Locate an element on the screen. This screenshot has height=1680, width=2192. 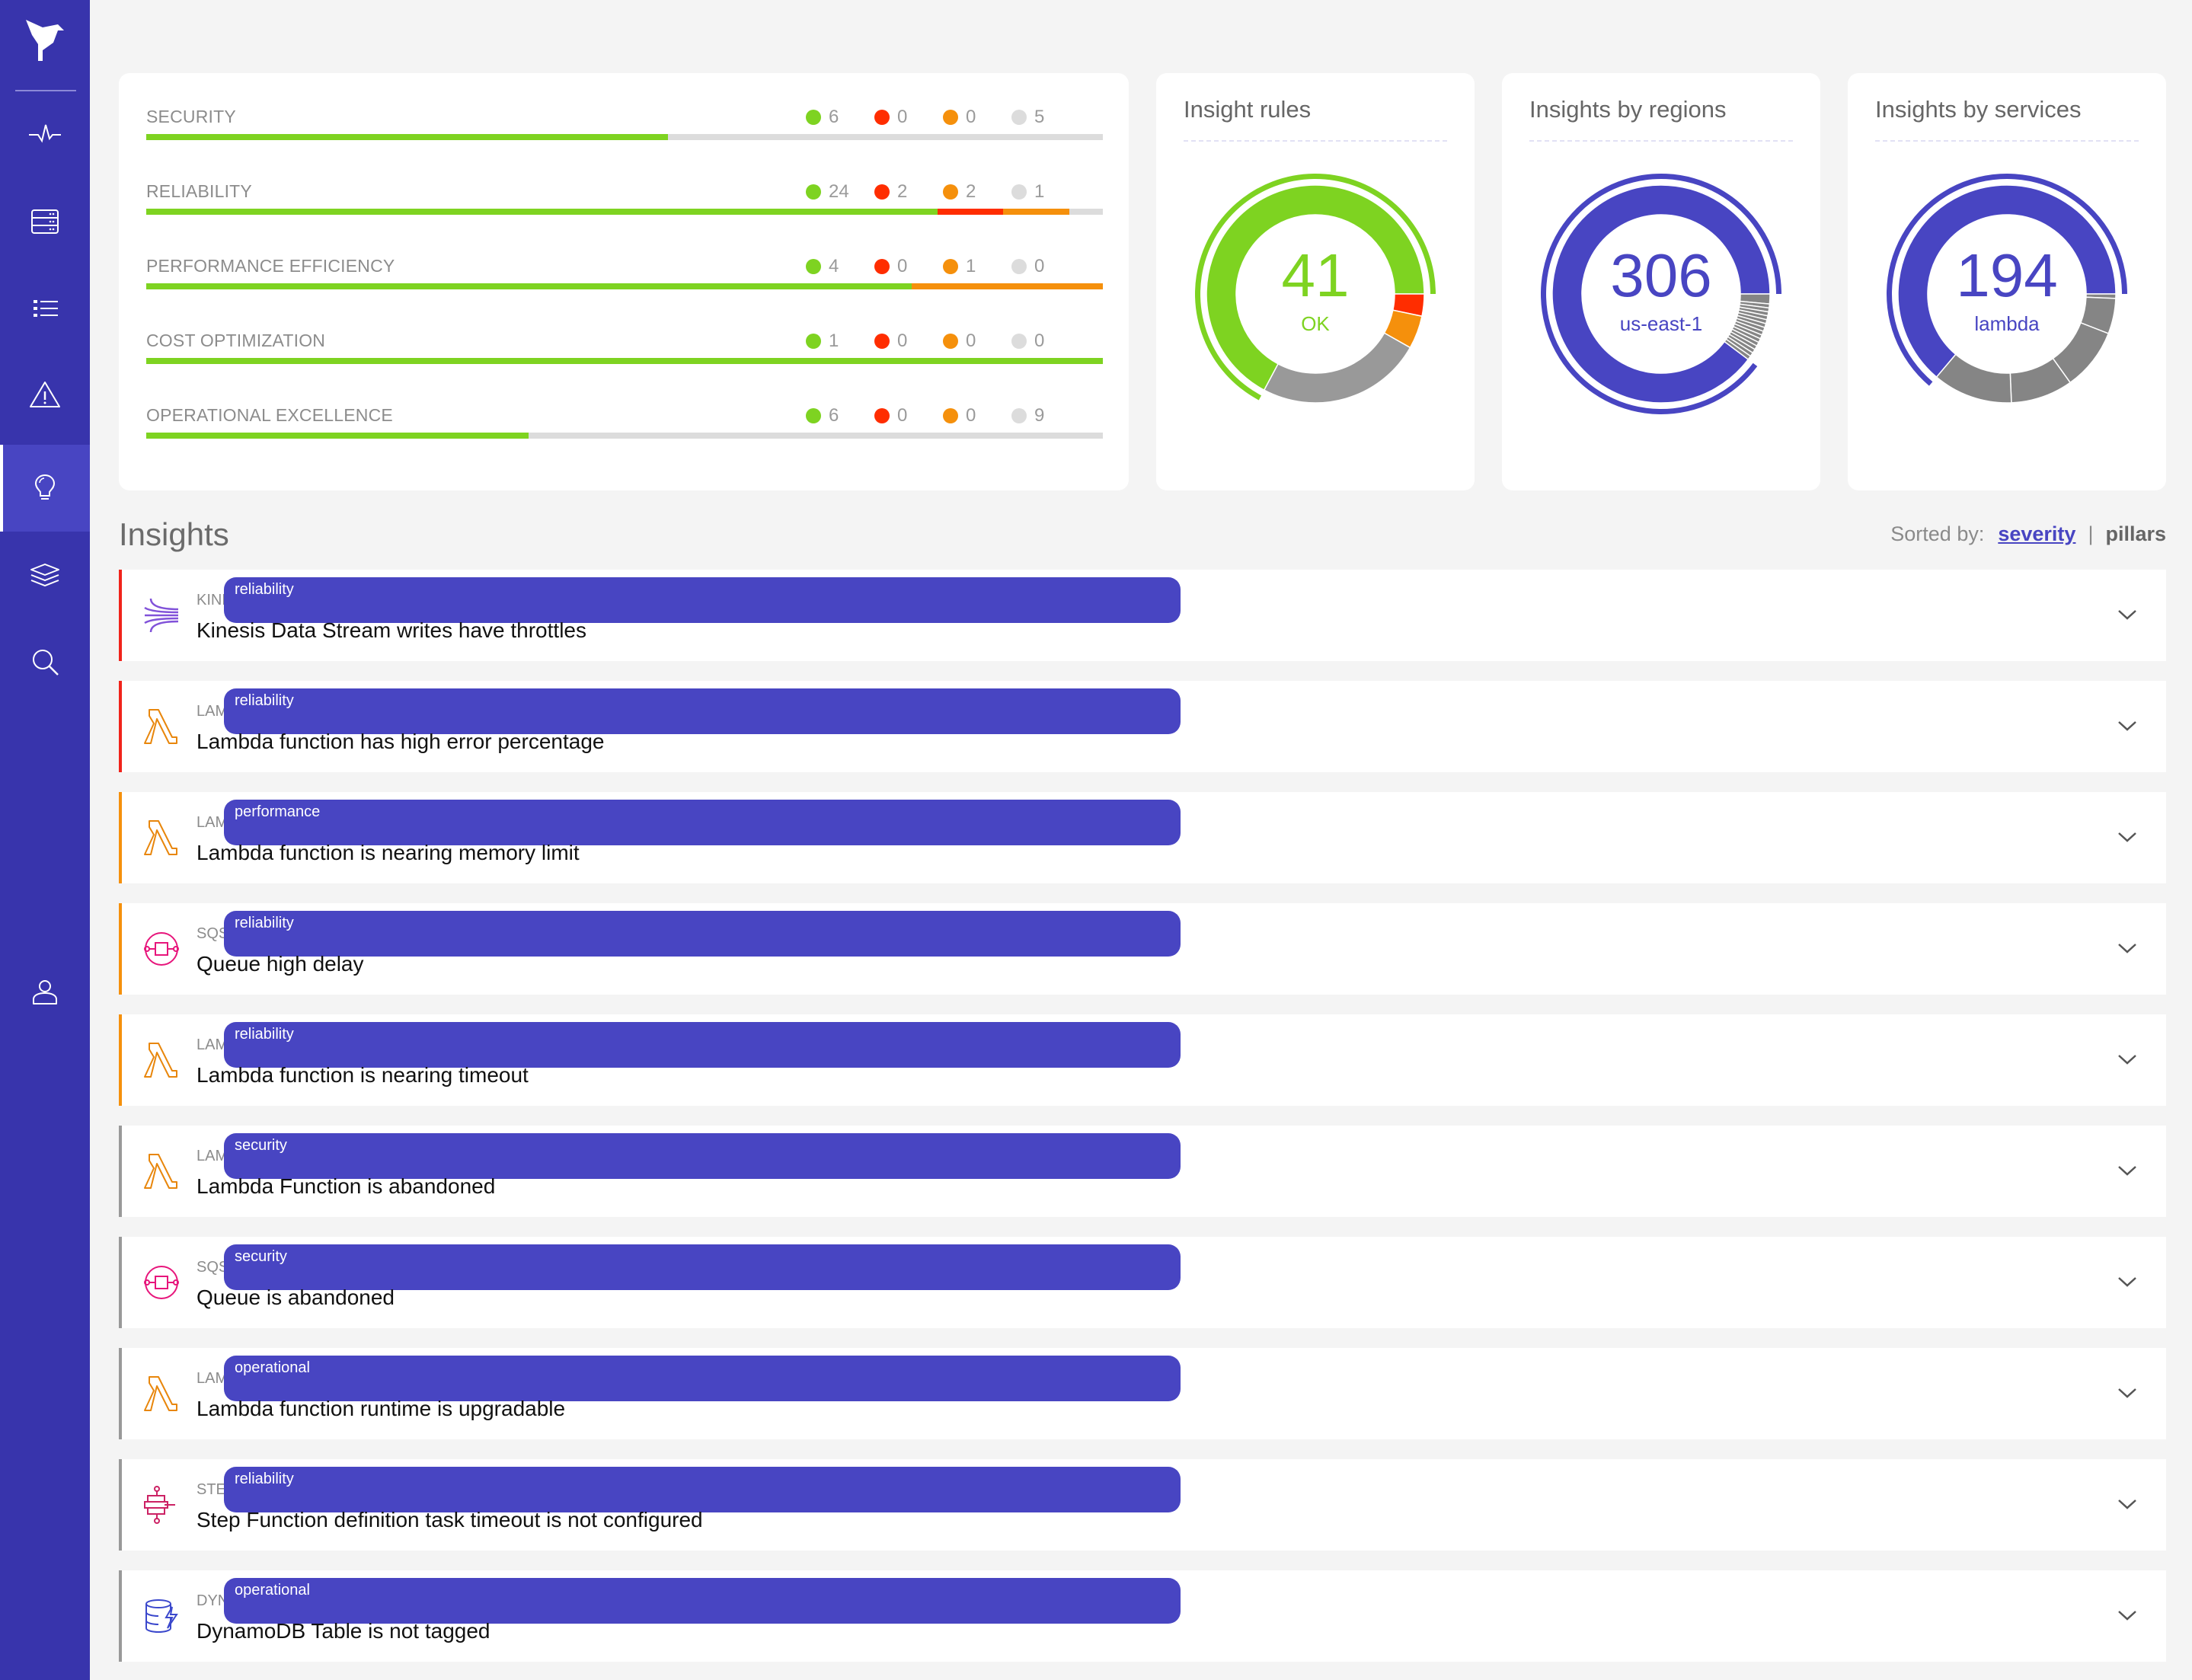
services-donut is located at coordinates (2007, 294).